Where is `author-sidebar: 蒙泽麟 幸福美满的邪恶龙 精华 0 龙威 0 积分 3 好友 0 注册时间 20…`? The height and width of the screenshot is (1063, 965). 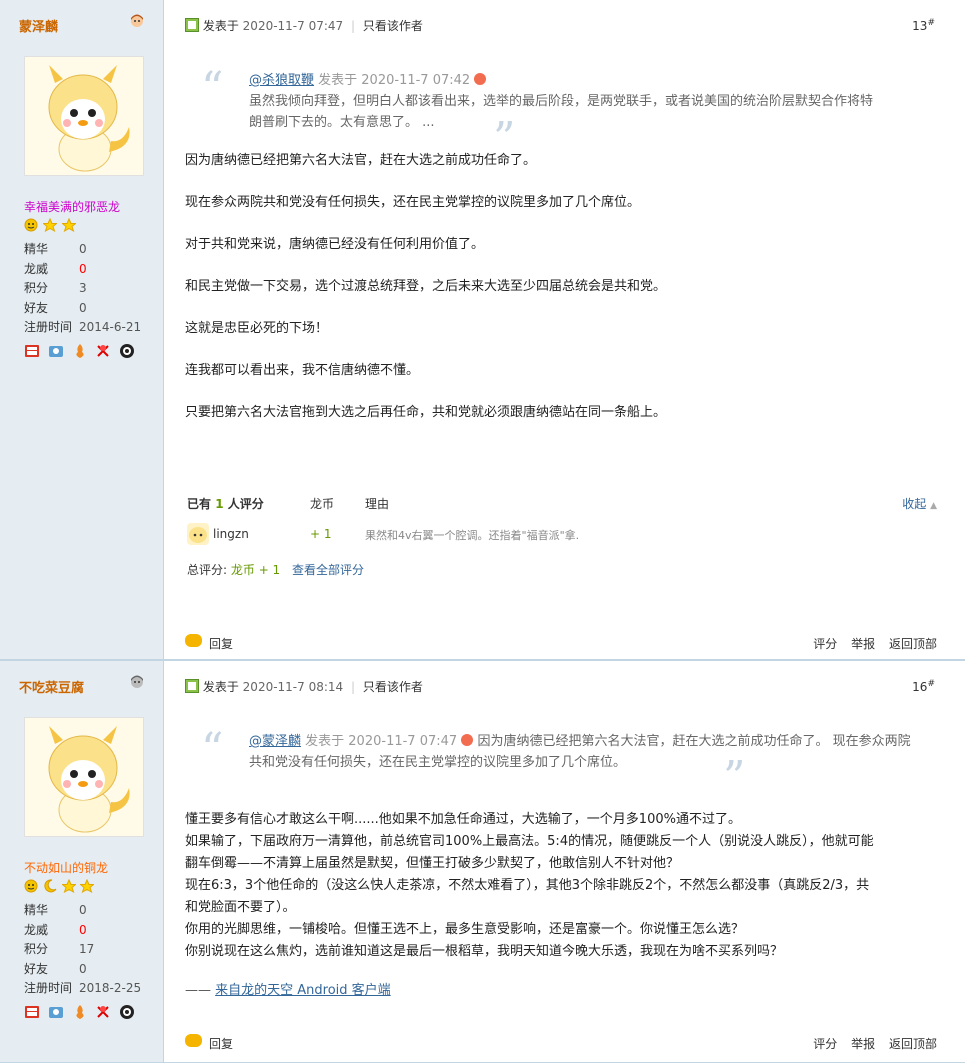 author-sidebar: 蒙泽麟 幸福美满的邪恶龙 精华 0 龙威 0 积分 3 好友 0 注册时间 20… is located at coordinates (82, 329).